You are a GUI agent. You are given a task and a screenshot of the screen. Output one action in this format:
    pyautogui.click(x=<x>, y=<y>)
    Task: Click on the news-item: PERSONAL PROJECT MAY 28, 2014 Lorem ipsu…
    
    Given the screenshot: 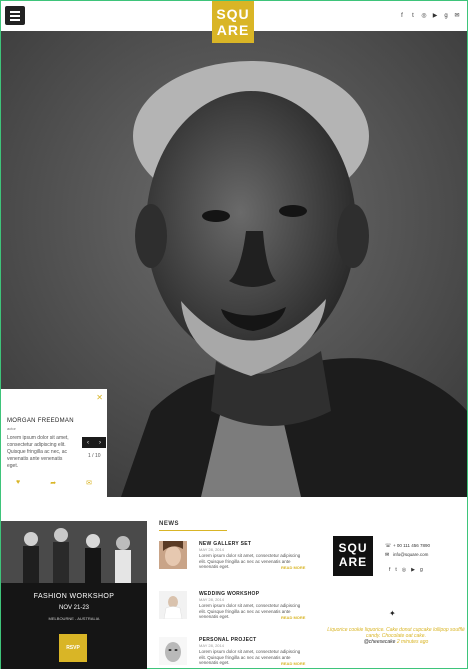 What is the action you would take?
    pyautogui.click(x=234, y=653)
    